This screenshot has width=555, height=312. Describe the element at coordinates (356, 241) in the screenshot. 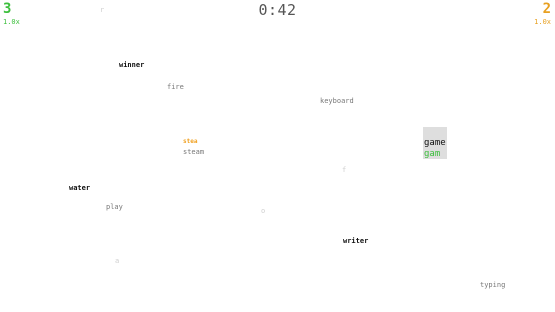

I see `falling-word-writer: writer` at that location.